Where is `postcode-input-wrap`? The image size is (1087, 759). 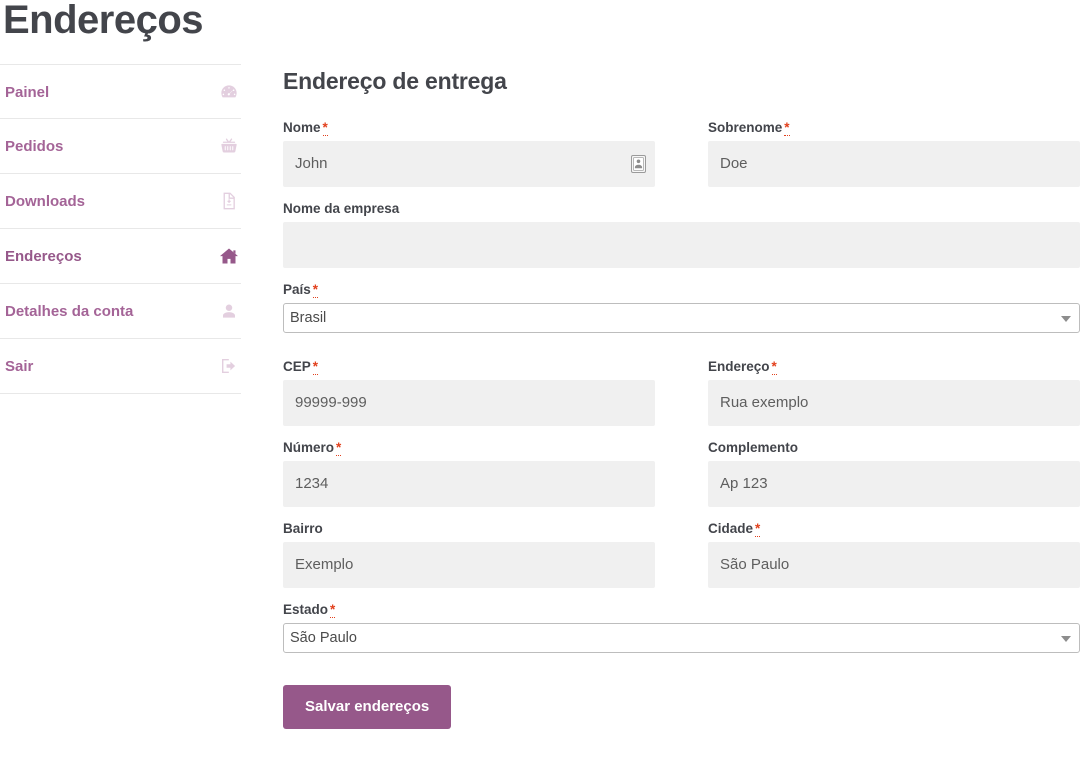 postcode-input-wrap is located at coordinates (469, 403).